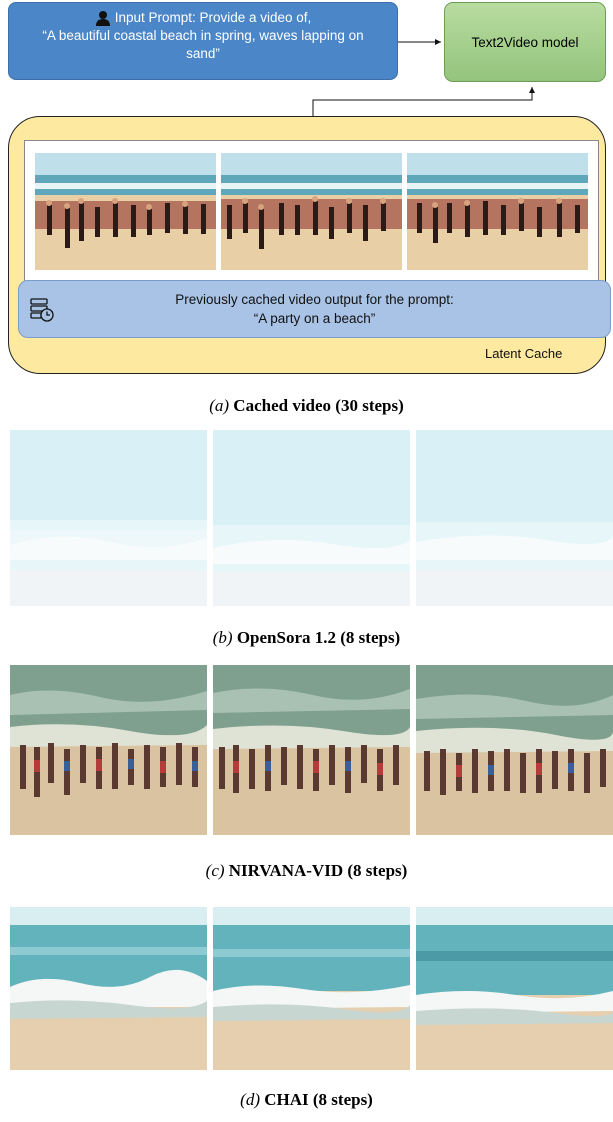 The width and height of the screenshot is (613, 1122). What do you see at coordinates (318, 405) in the screenshot?
I see `caption-a-title: Cached video (30 steps)` at bounding box center [318, 405].